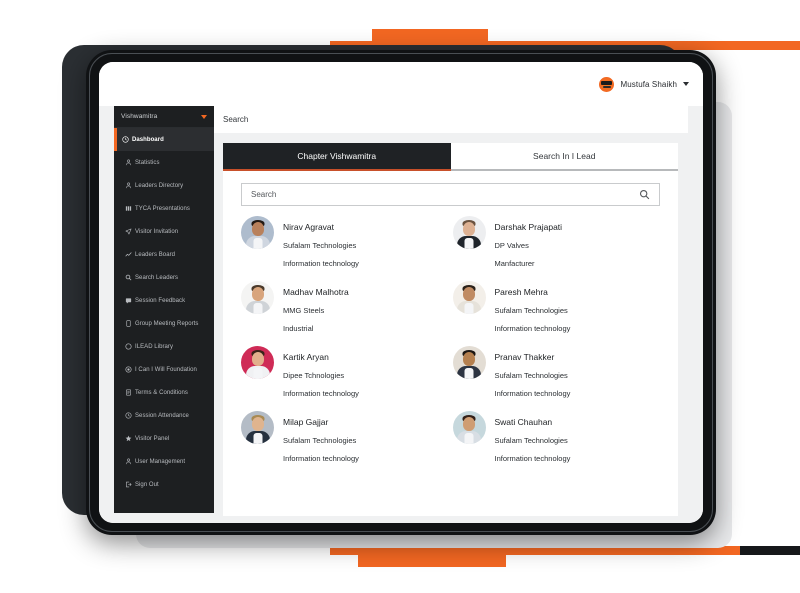 This screenshot has height=593, width=800. Describe the element at coordinates (430, 35) in the screenshot. I see `decor-bar-top-small` at that location.